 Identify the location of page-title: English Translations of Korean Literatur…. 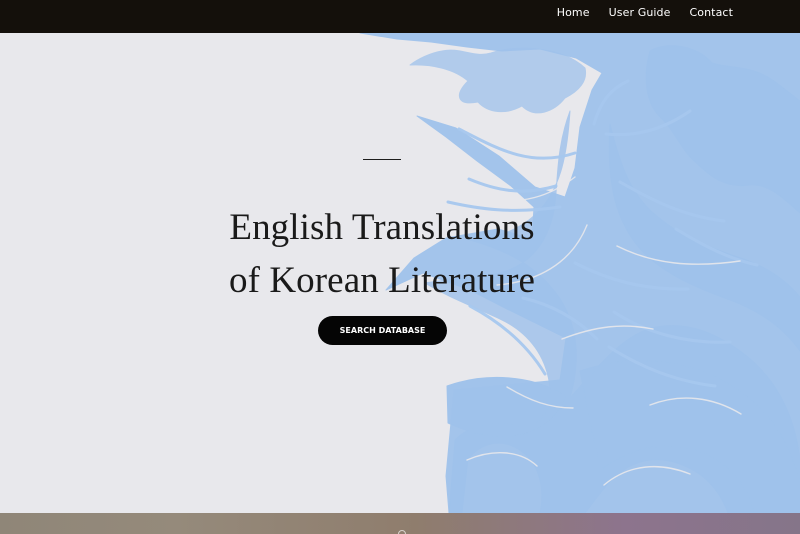
(382, 254).